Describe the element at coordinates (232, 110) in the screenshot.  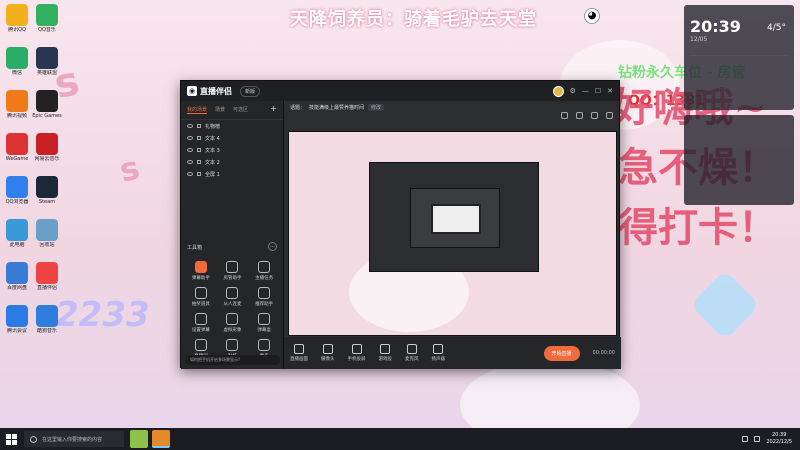
I see `scene-tabs: 我的场景 场景 可选区 +` at that location.